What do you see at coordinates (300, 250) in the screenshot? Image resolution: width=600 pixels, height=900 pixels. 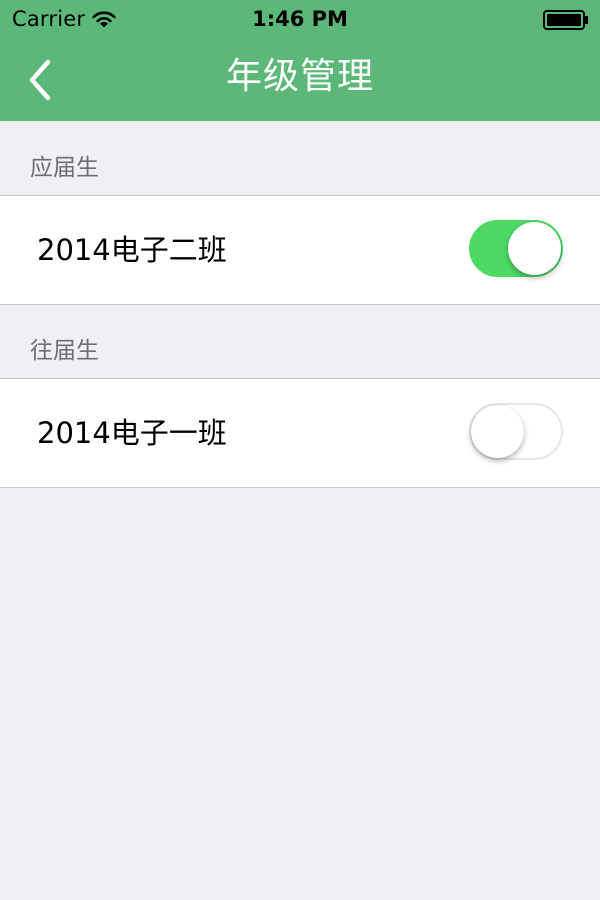 I see `class-row: 2014电子二班` at bounding box center [300, 250].